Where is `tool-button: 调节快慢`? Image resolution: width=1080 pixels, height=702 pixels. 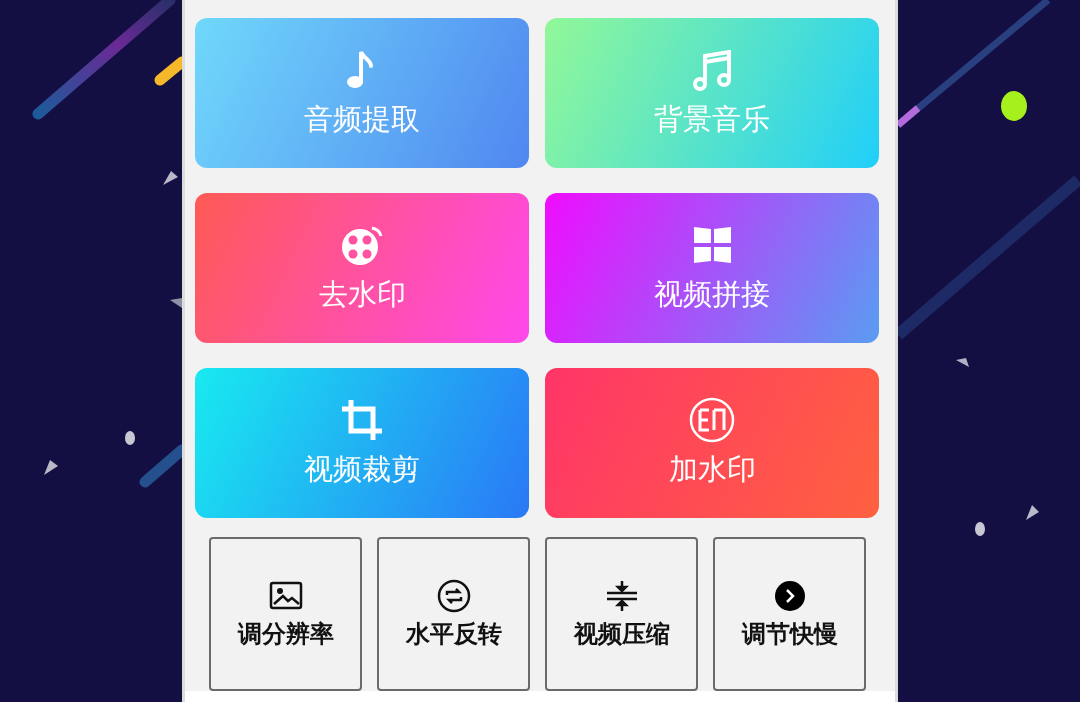 tool-button: 调节快慢 is located at coordinates (789, 614).